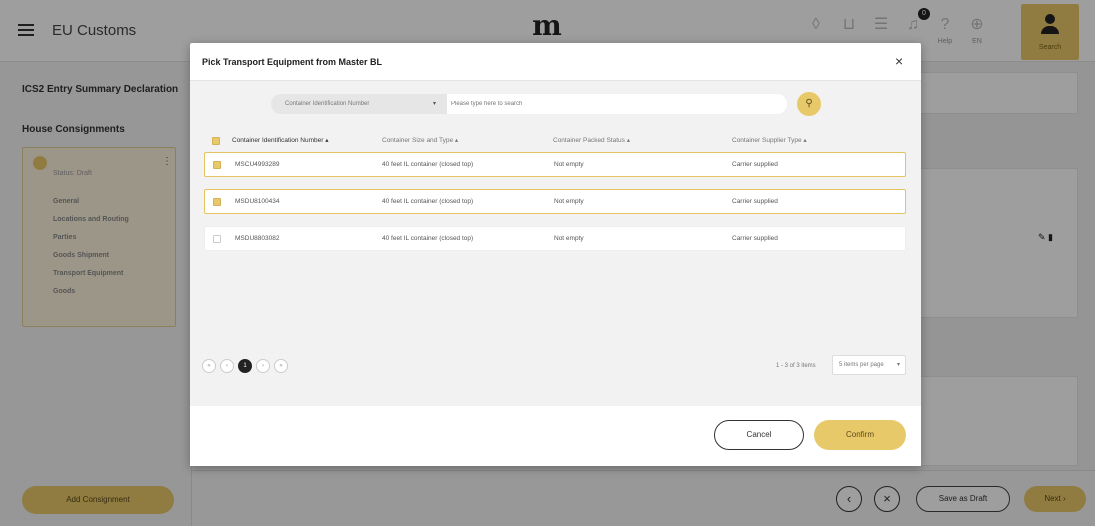 This screenshot has height=526, width=1095. I want to click on last-page-button: », so click(281, 366).